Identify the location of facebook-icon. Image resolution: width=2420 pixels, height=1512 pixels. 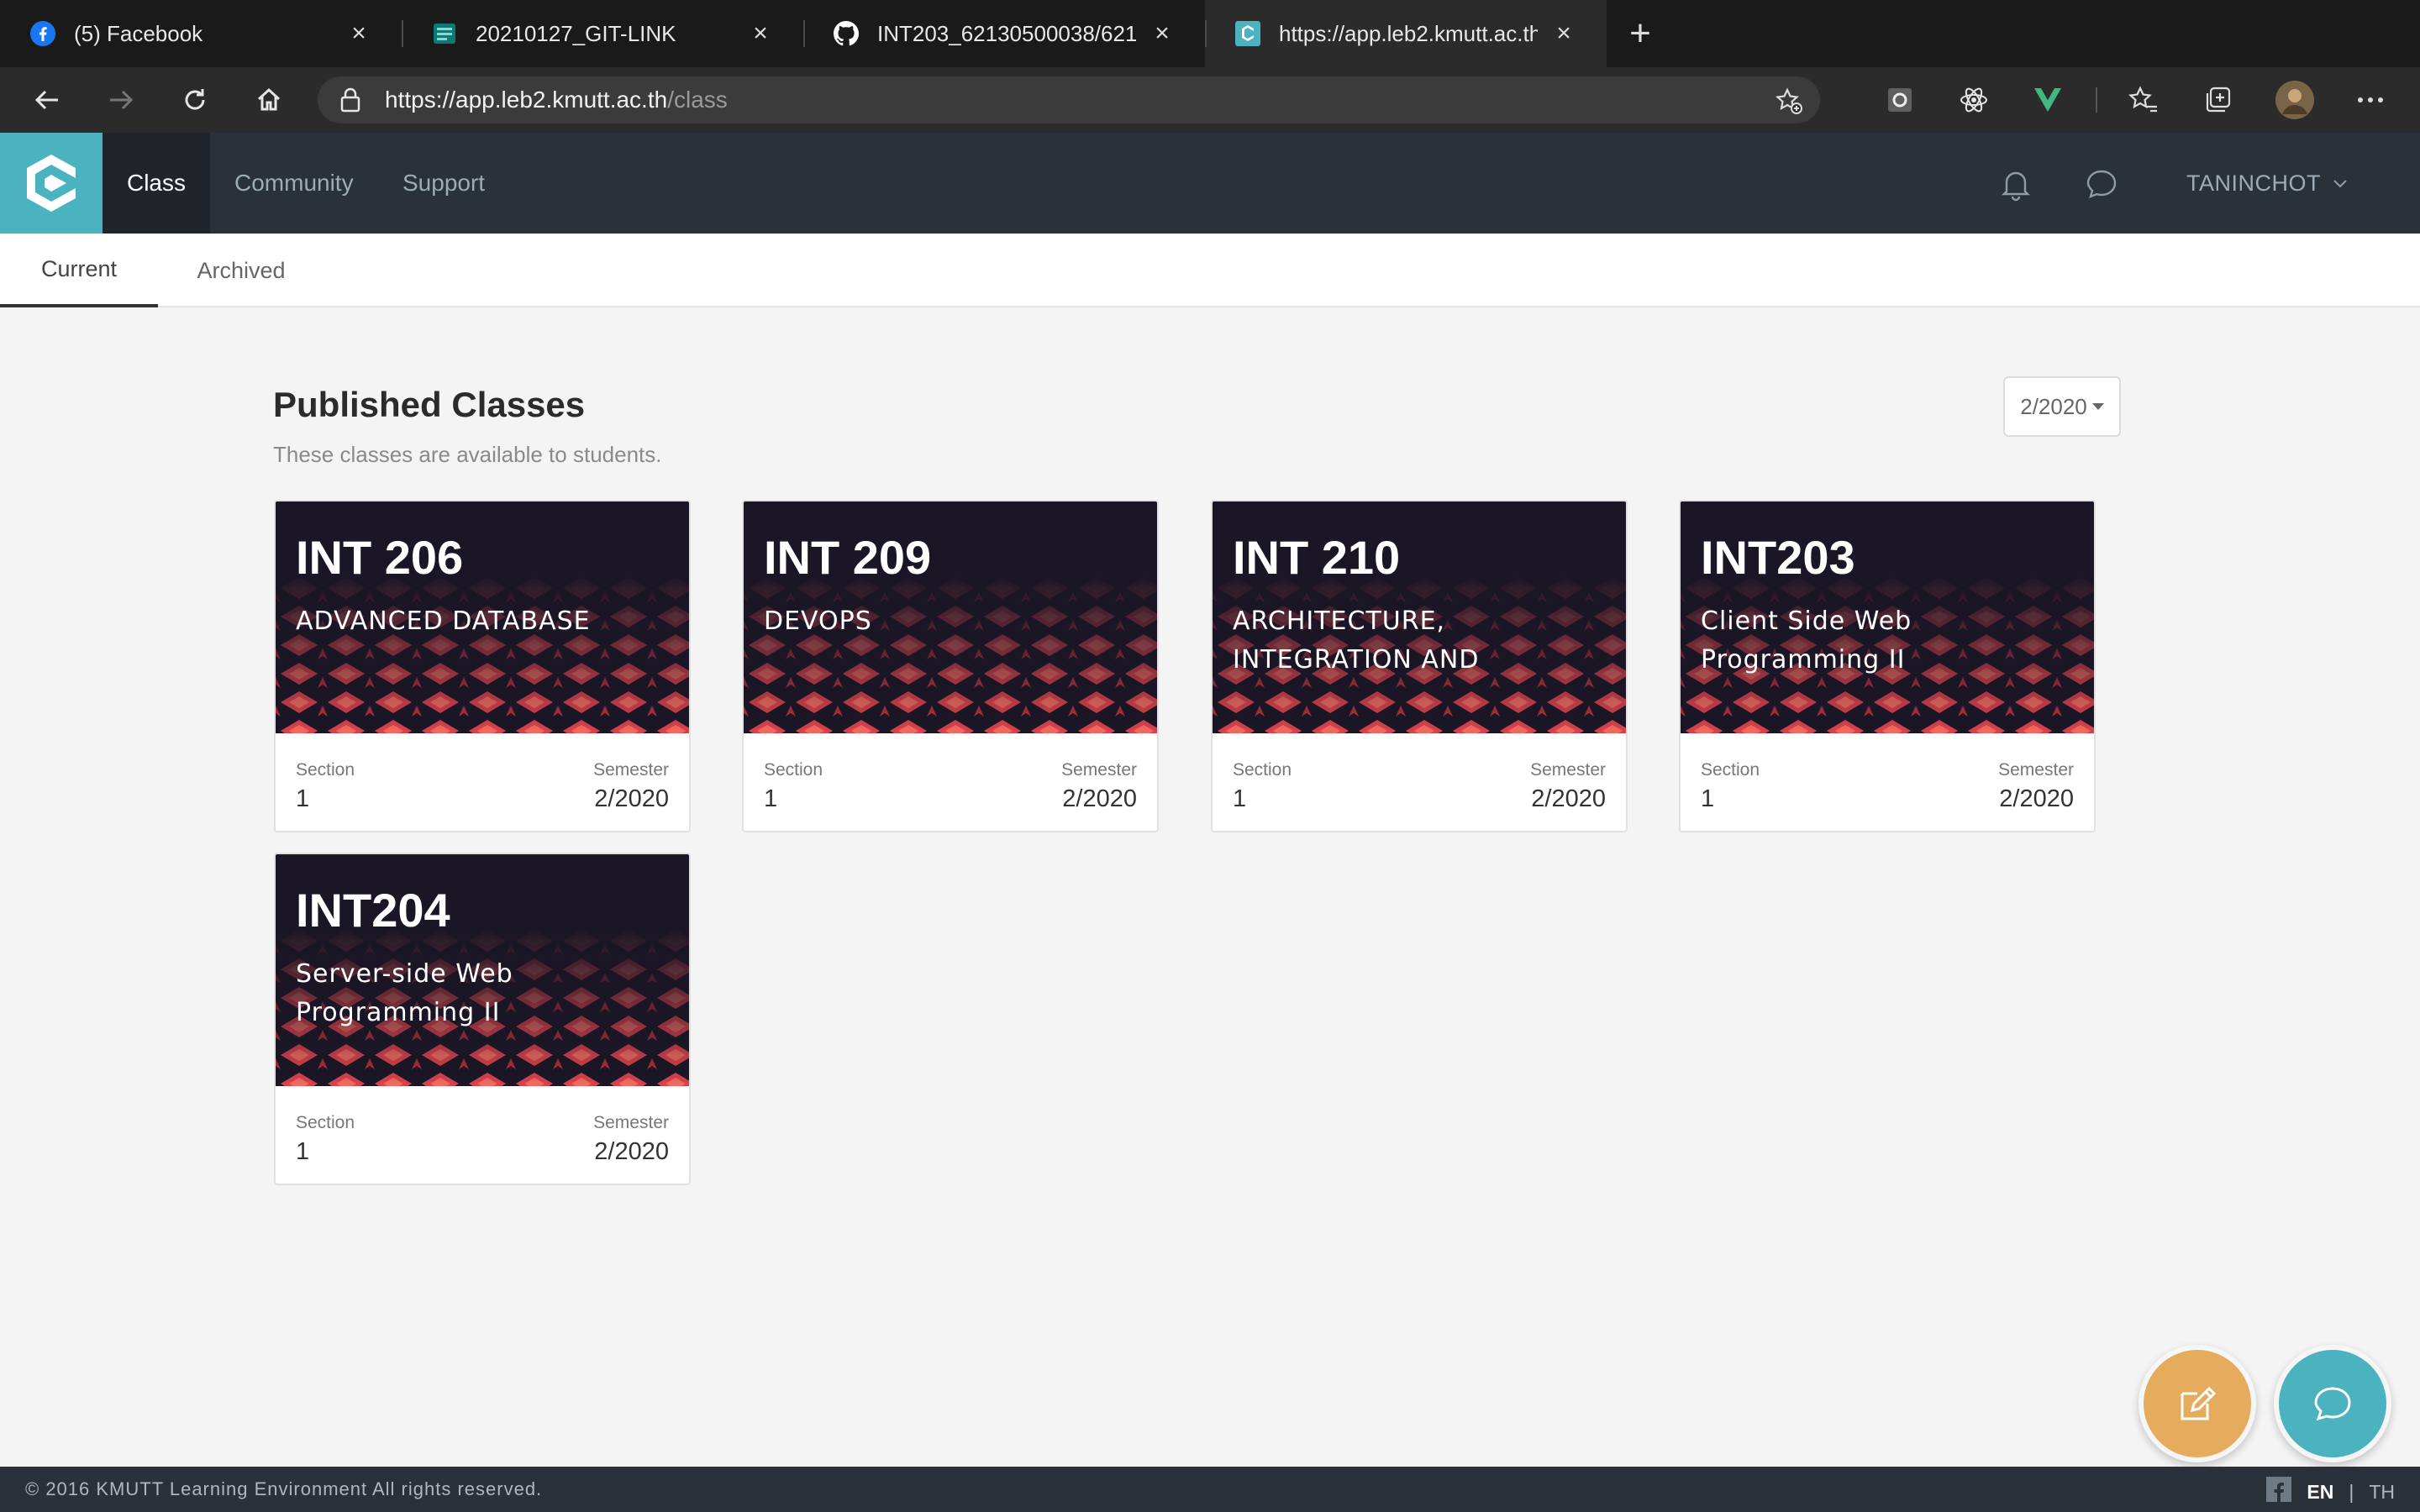
(2279, 1492).